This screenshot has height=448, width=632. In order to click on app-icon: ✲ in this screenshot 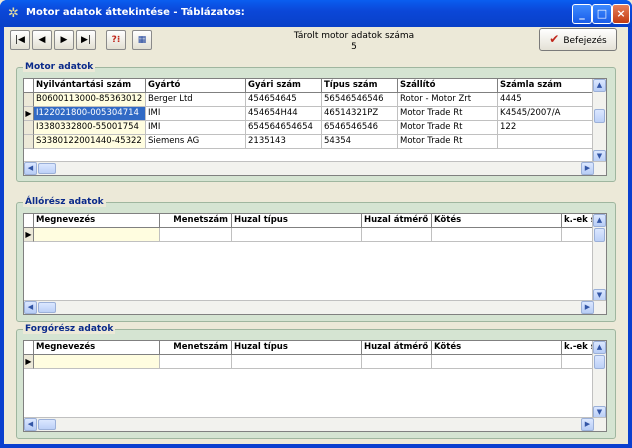, I will do `click(13, 13)`.